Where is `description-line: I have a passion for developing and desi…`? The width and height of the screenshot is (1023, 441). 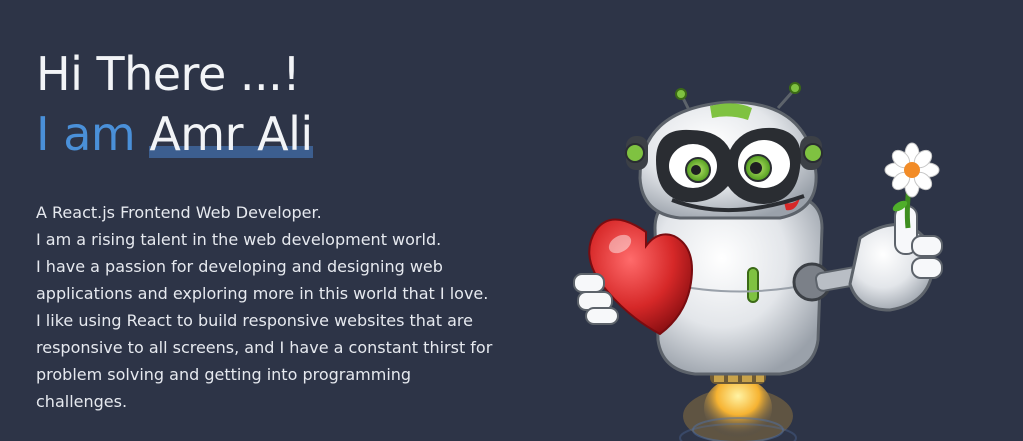
description-line: I have a passion for developing and desi… is located at coordinates (239, 266).